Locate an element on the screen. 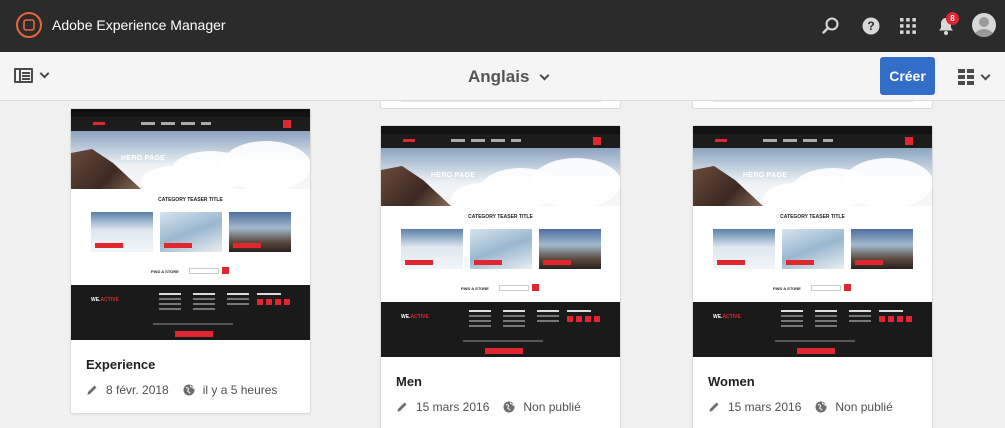 This screenshot has height=428, width=1005. create-button: Créer is located at coordinates (907, 76).